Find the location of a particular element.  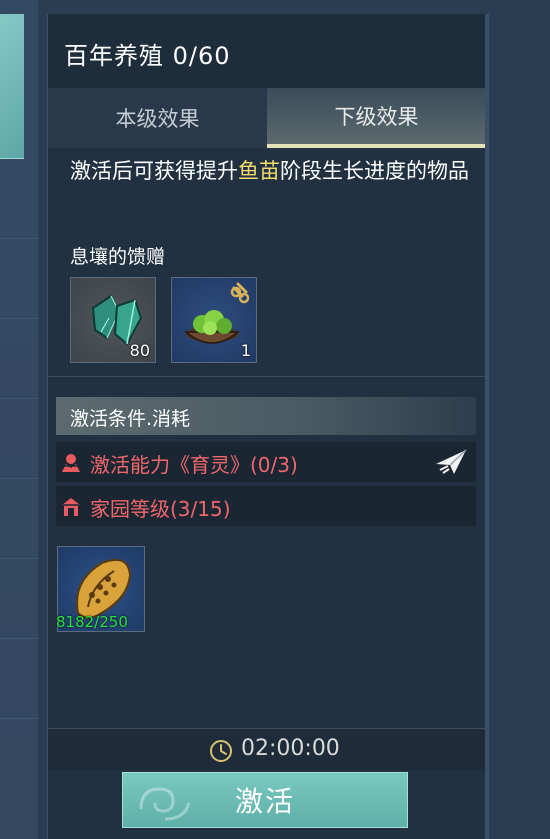

footer-divider is located at coordinates (267, 728).